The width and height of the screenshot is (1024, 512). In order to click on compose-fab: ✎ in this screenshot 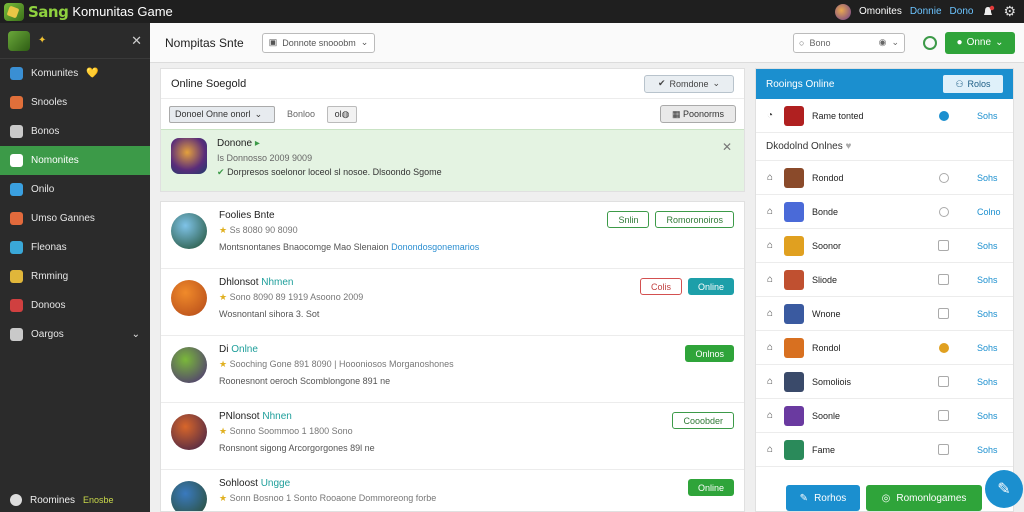, I will do `click(1004, 489)`.